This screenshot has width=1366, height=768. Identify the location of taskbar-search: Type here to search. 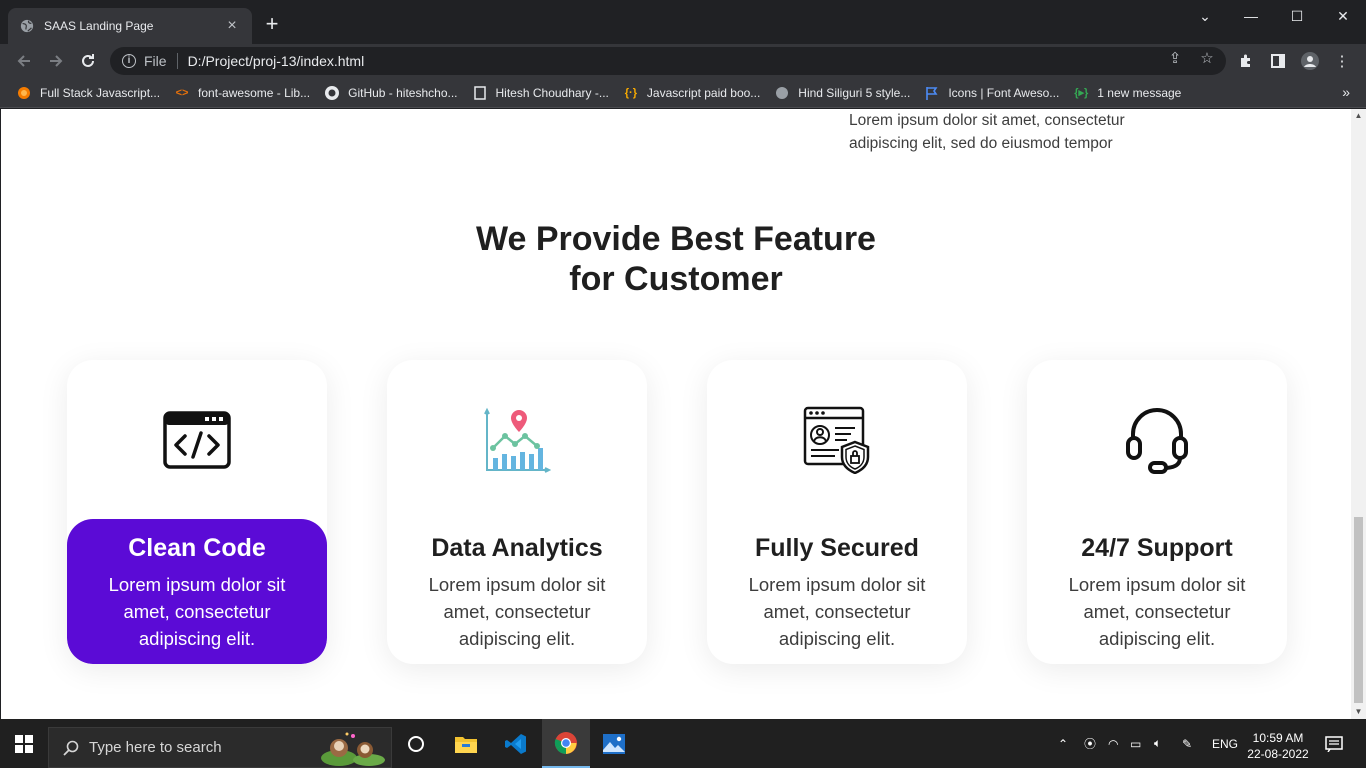
(220, 747).